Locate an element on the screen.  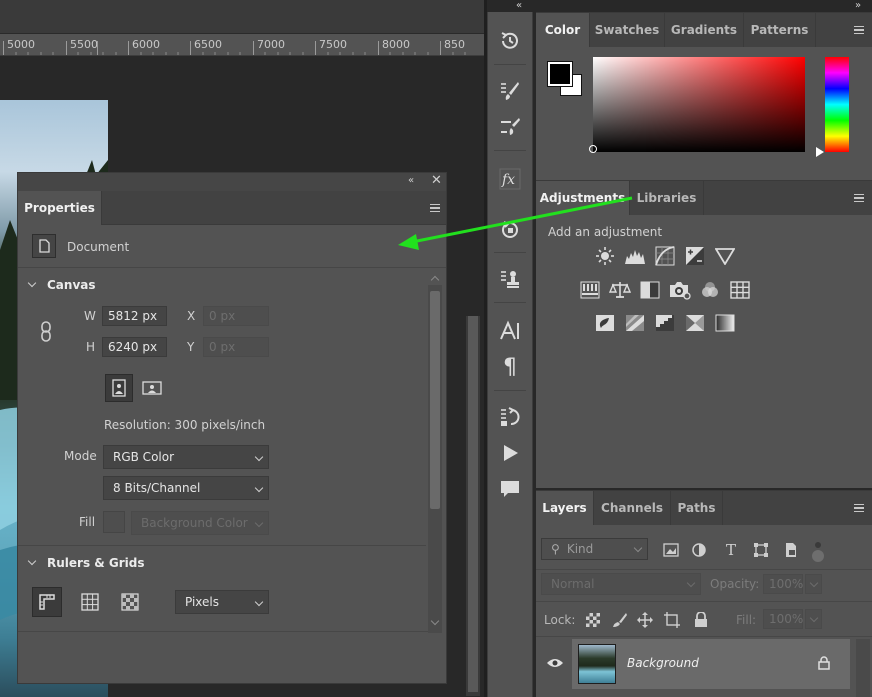
layer-filter-kind-dropdown: ⚲ Kind is located at coordinates (594, 549).